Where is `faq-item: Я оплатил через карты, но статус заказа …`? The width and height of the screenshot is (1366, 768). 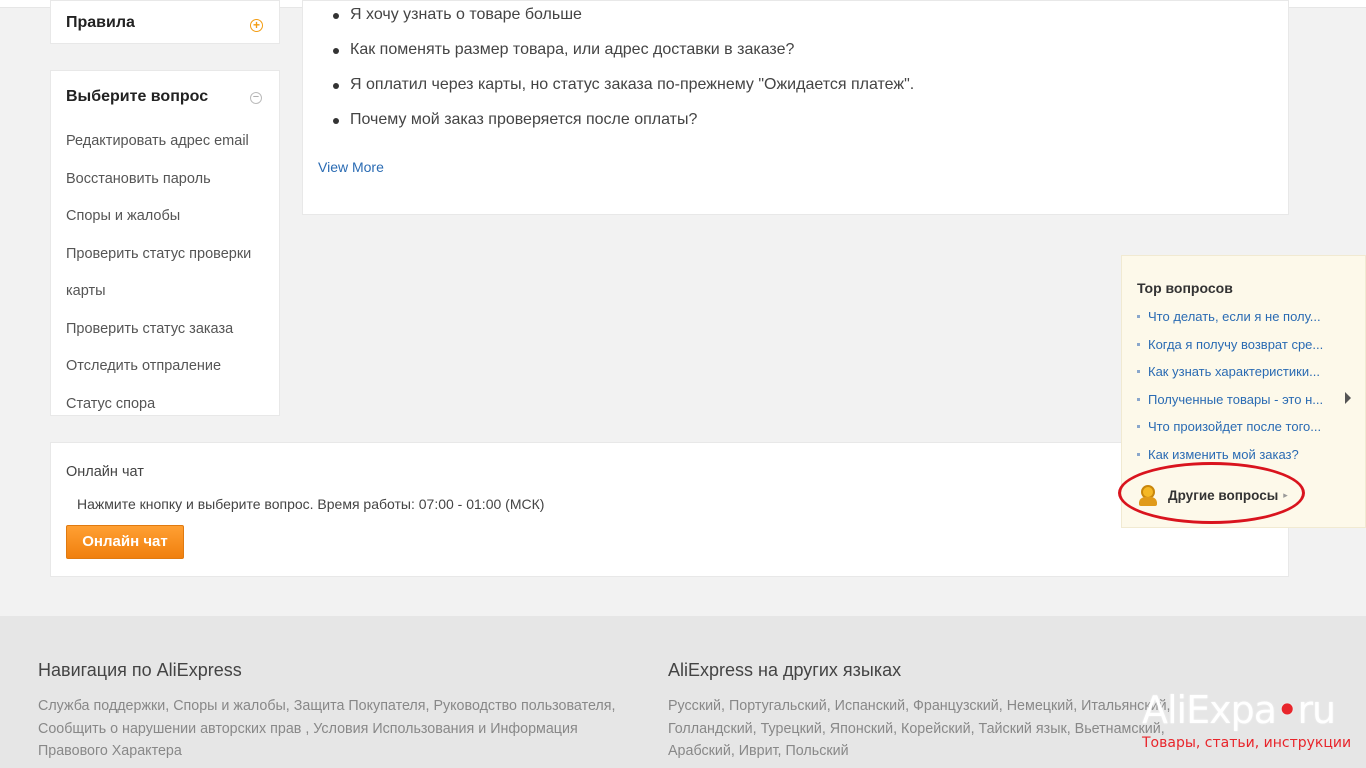 faq-item: Я оплатил через карты, но статус заказа … is located at coordinates (623, 89).